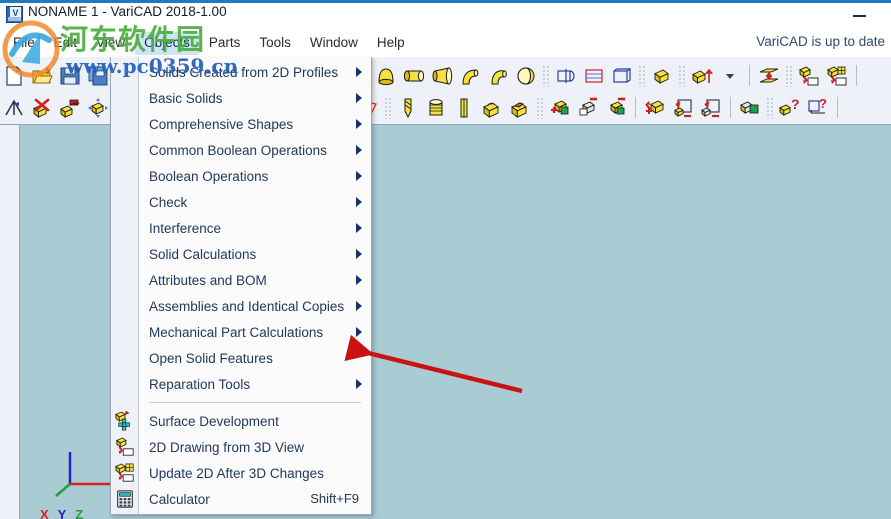  I want to click on open-file-icon, so click(42, 76).